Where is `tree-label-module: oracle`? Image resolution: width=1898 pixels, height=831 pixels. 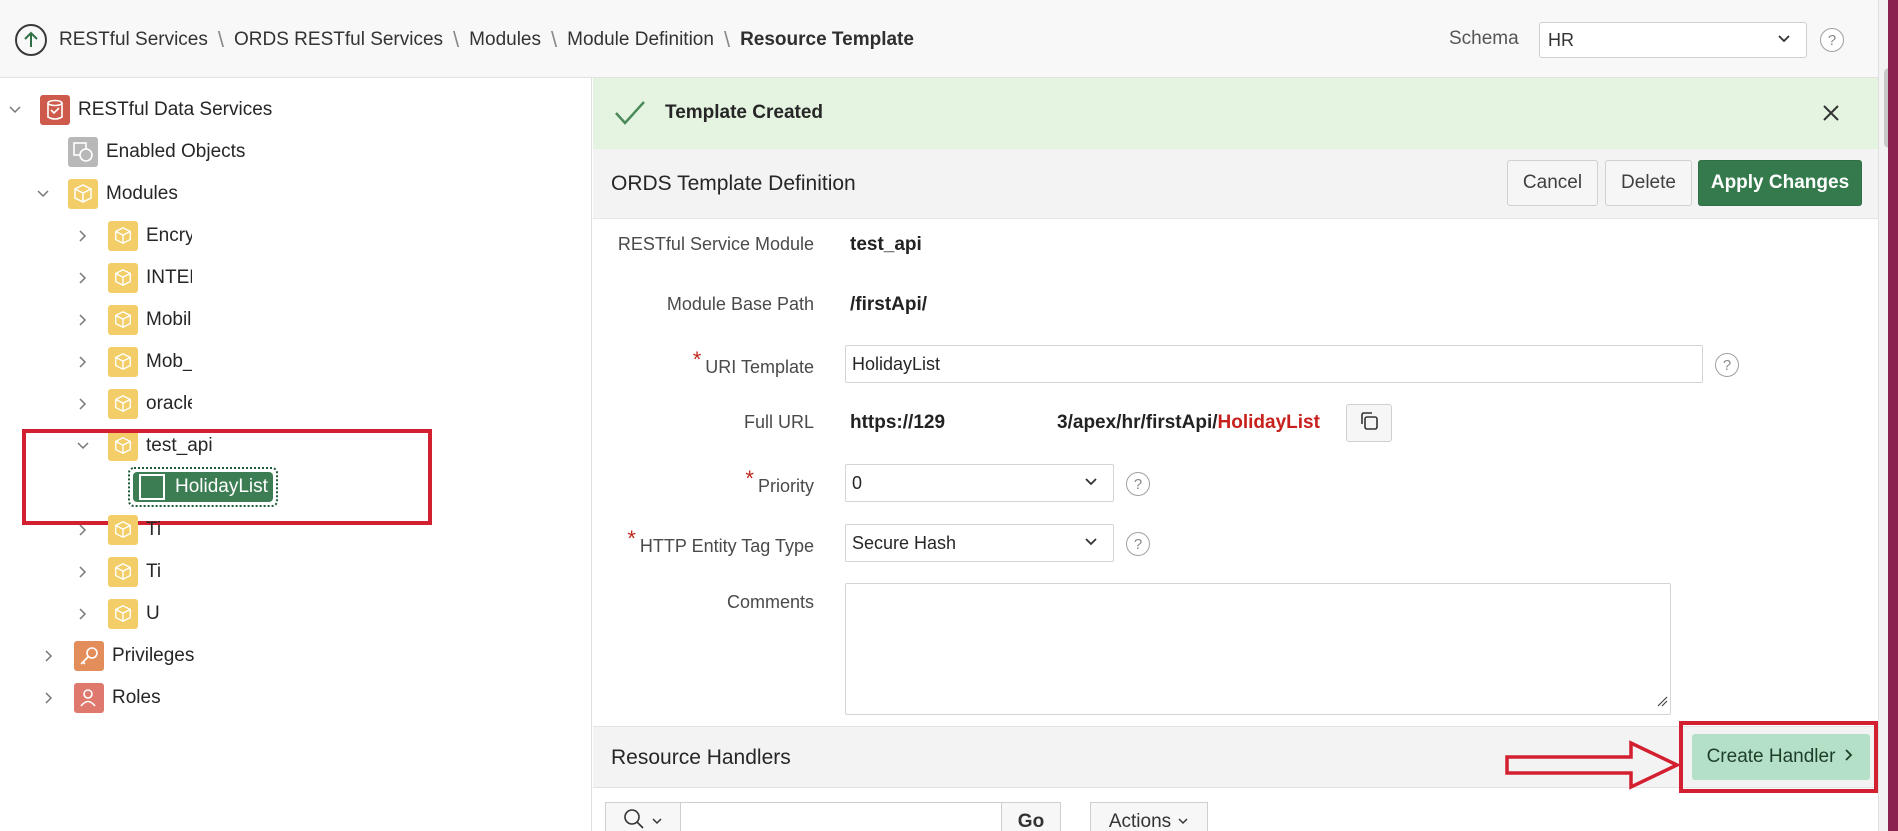
tree-label-module: oracle is located at coordinates (169, 403).